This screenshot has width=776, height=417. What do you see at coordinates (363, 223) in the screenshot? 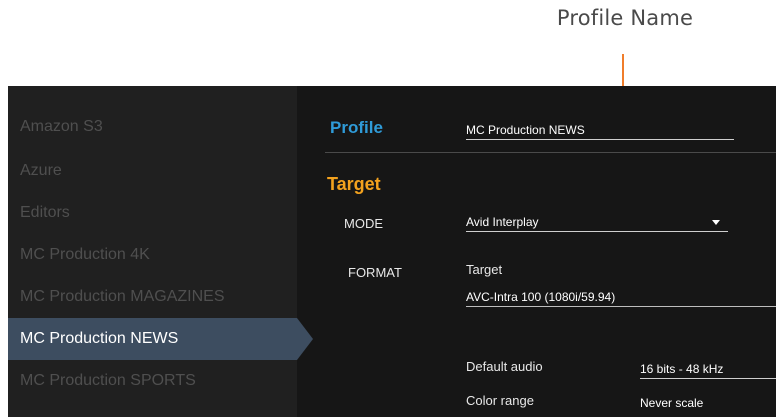
I see `mode-label: MODE` at bounding box center [363, 223].